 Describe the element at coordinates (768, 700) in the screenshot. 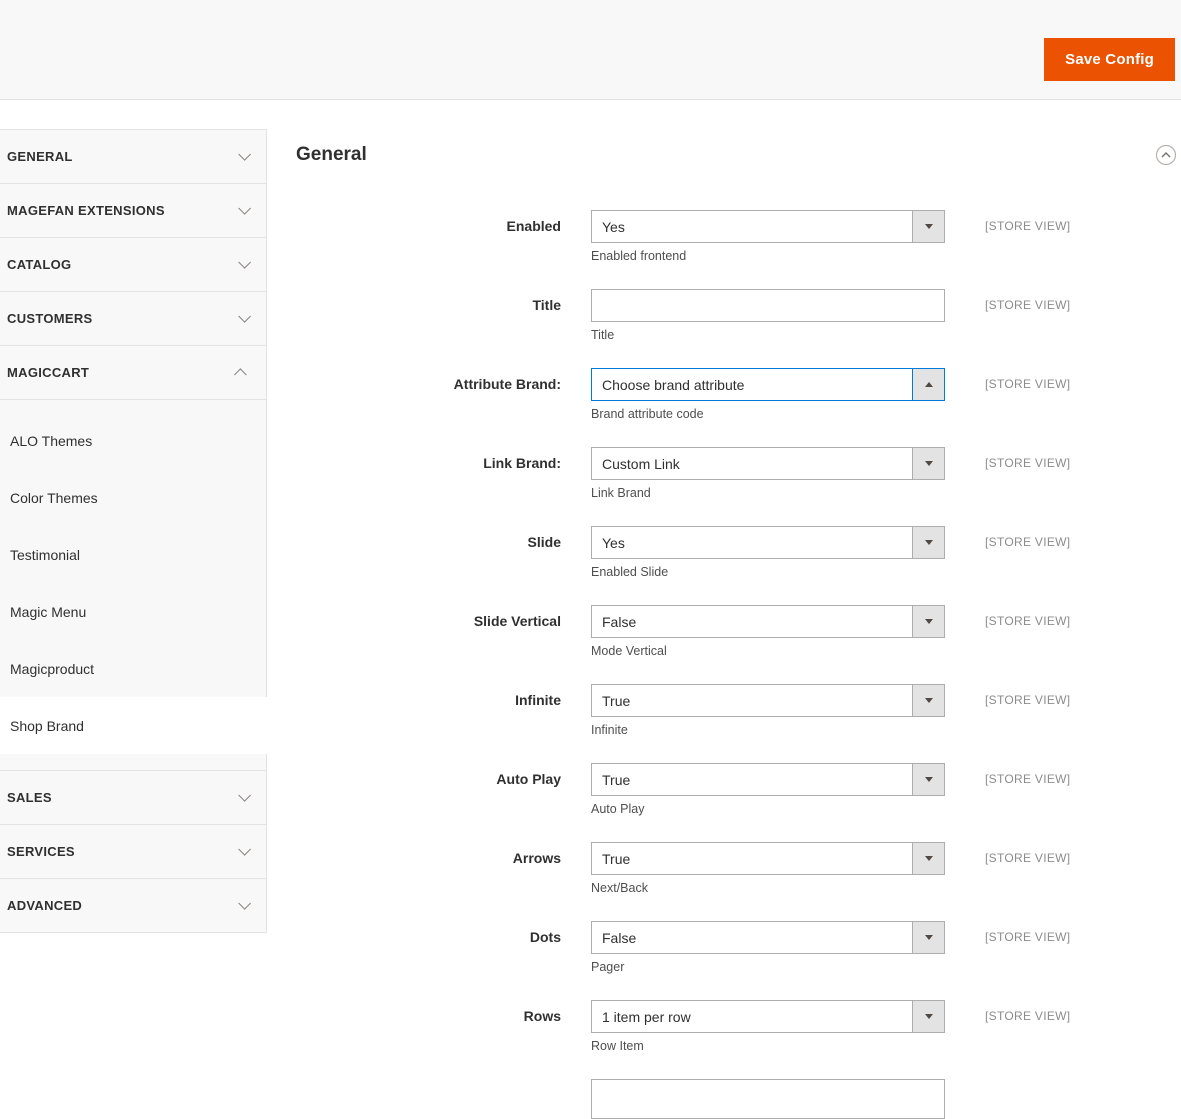

I see `infinite-select: True` at that location.